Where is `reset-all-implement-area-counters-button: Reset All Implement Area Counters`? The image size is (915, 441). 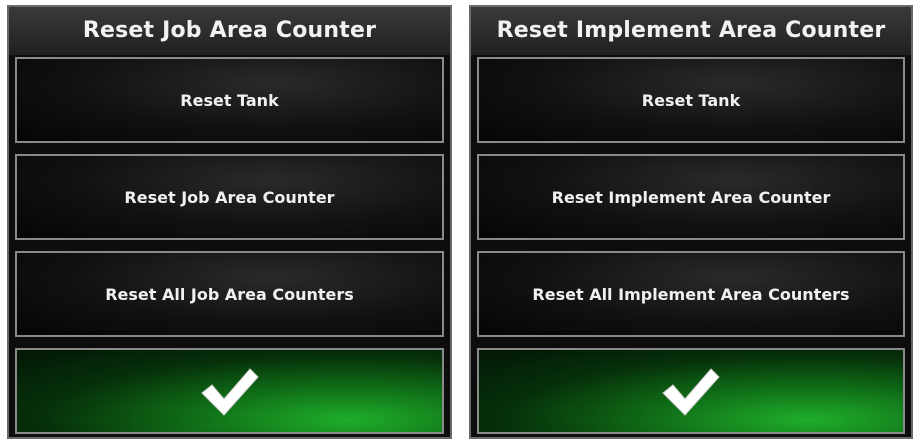
reset-all-implement-area-counters-button: Reset All Implement Area Counters is located at coordinates (691, 294).